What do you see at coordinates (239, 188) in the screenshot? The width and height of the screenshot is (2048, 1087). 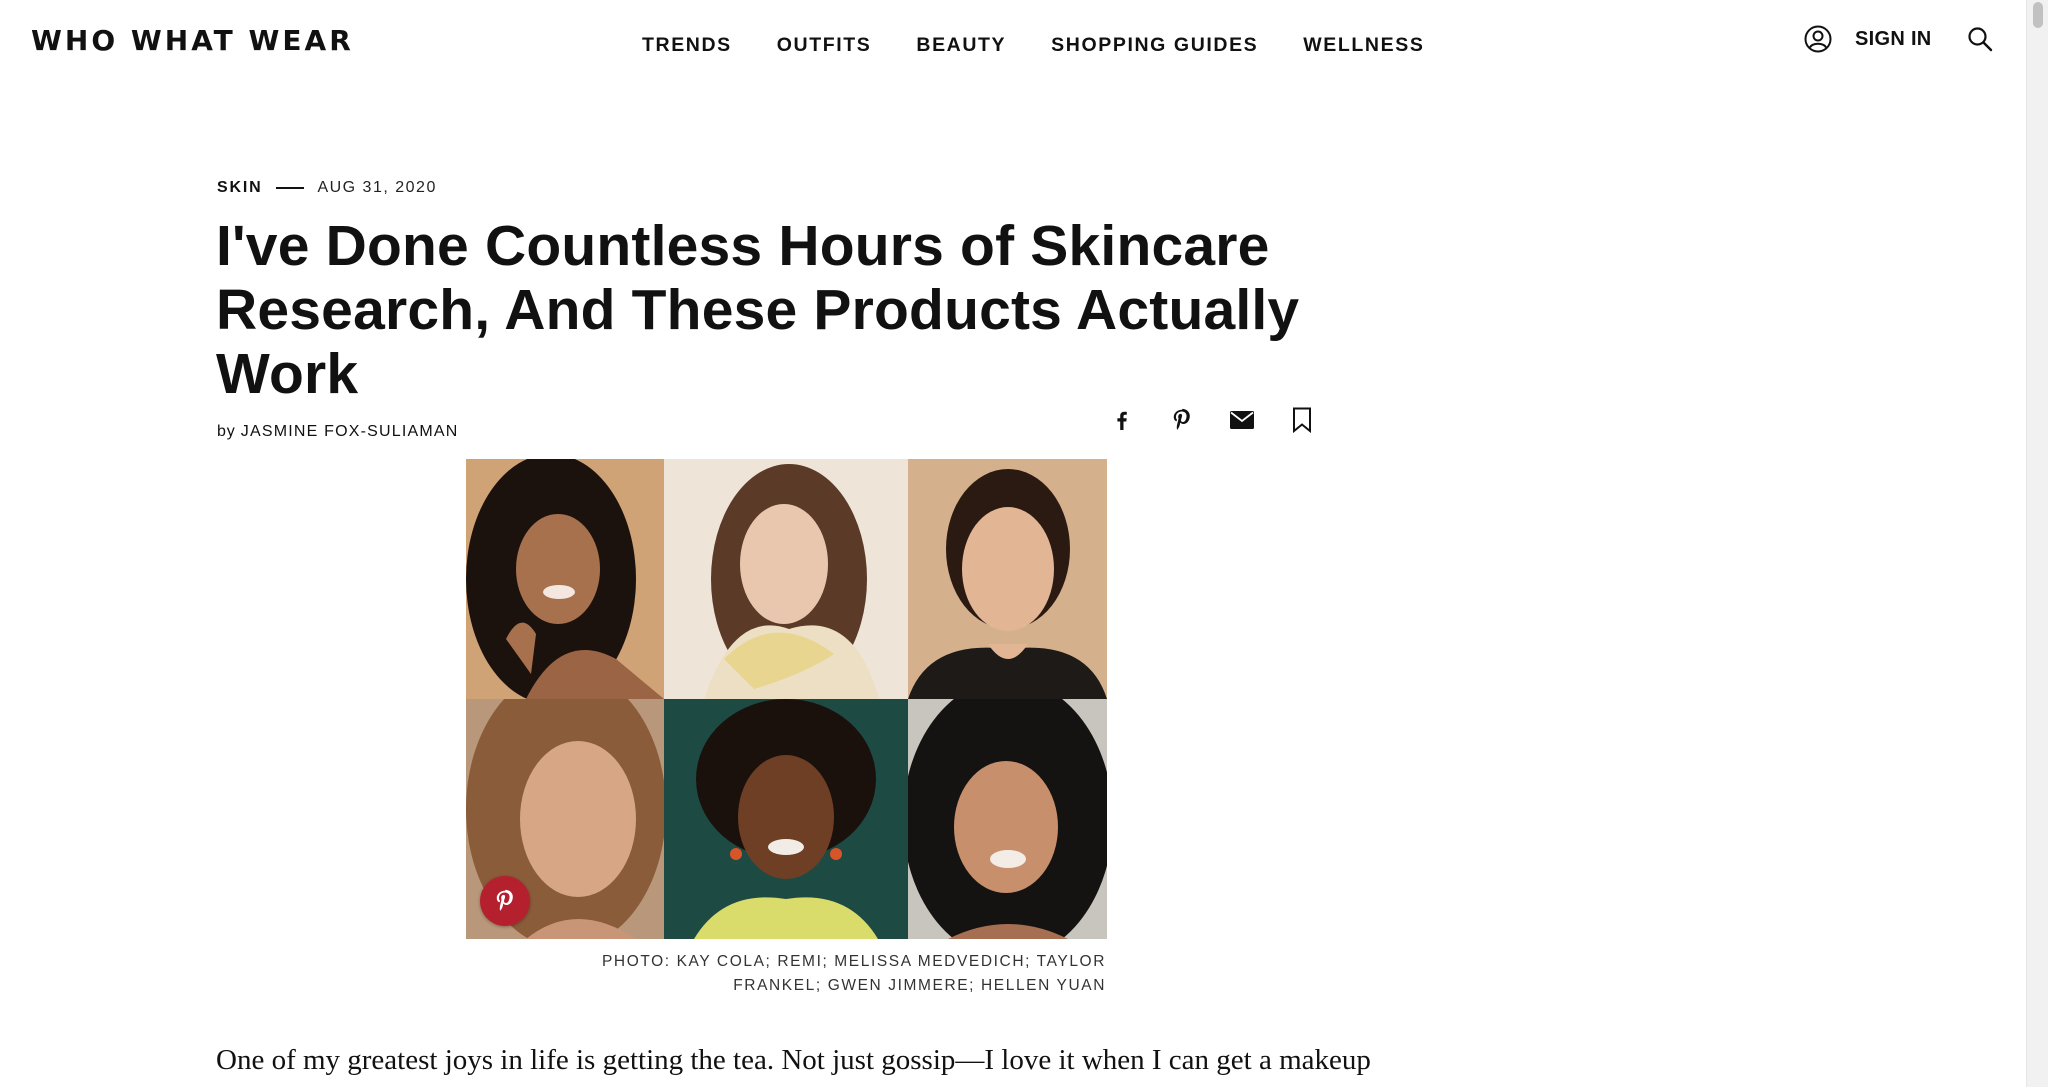 I see `article-category: SKIN` at bounding box center [239, 188].